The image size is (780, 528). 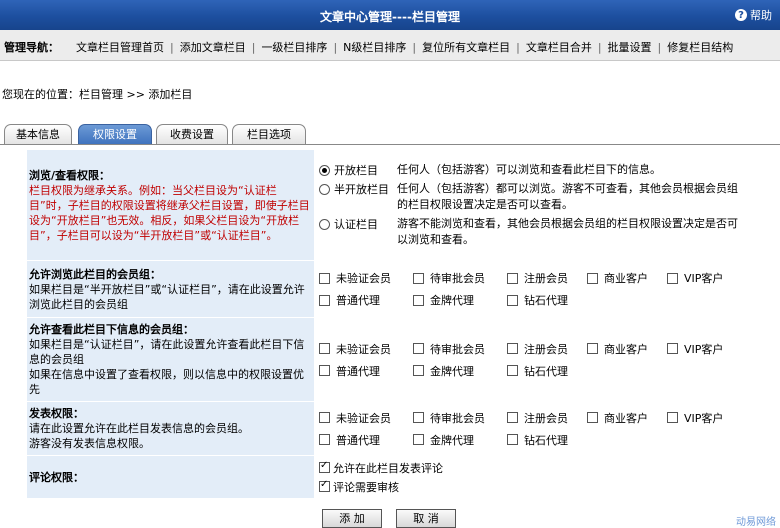 What do you see at coordinates (390, 144) in the screenshot?
I see `tab-divider` at bounding box center [390, 144].